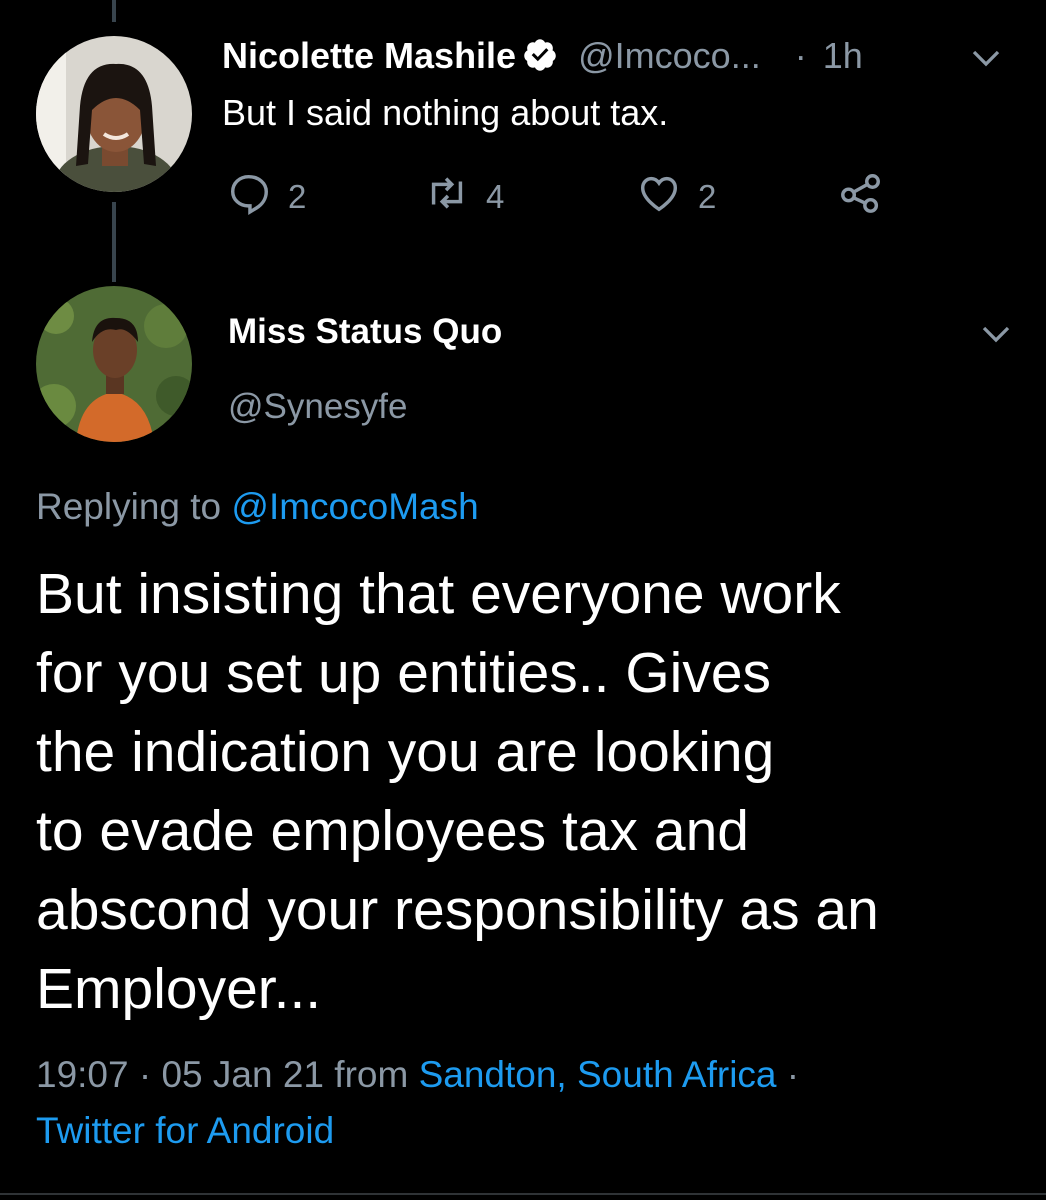  I want to click on retweet-button: 4, so click(464, 197).